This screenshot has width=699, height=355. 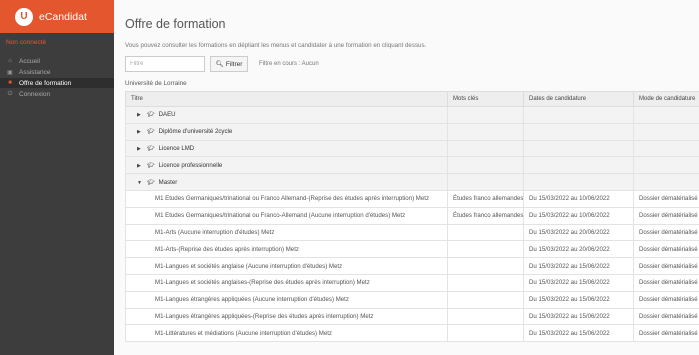 What do you see at coordinates (286, 182) in the screenshot?
I see `group-title-cell: ▼ 🎓︎ Master` at bounding box center [286, 182].